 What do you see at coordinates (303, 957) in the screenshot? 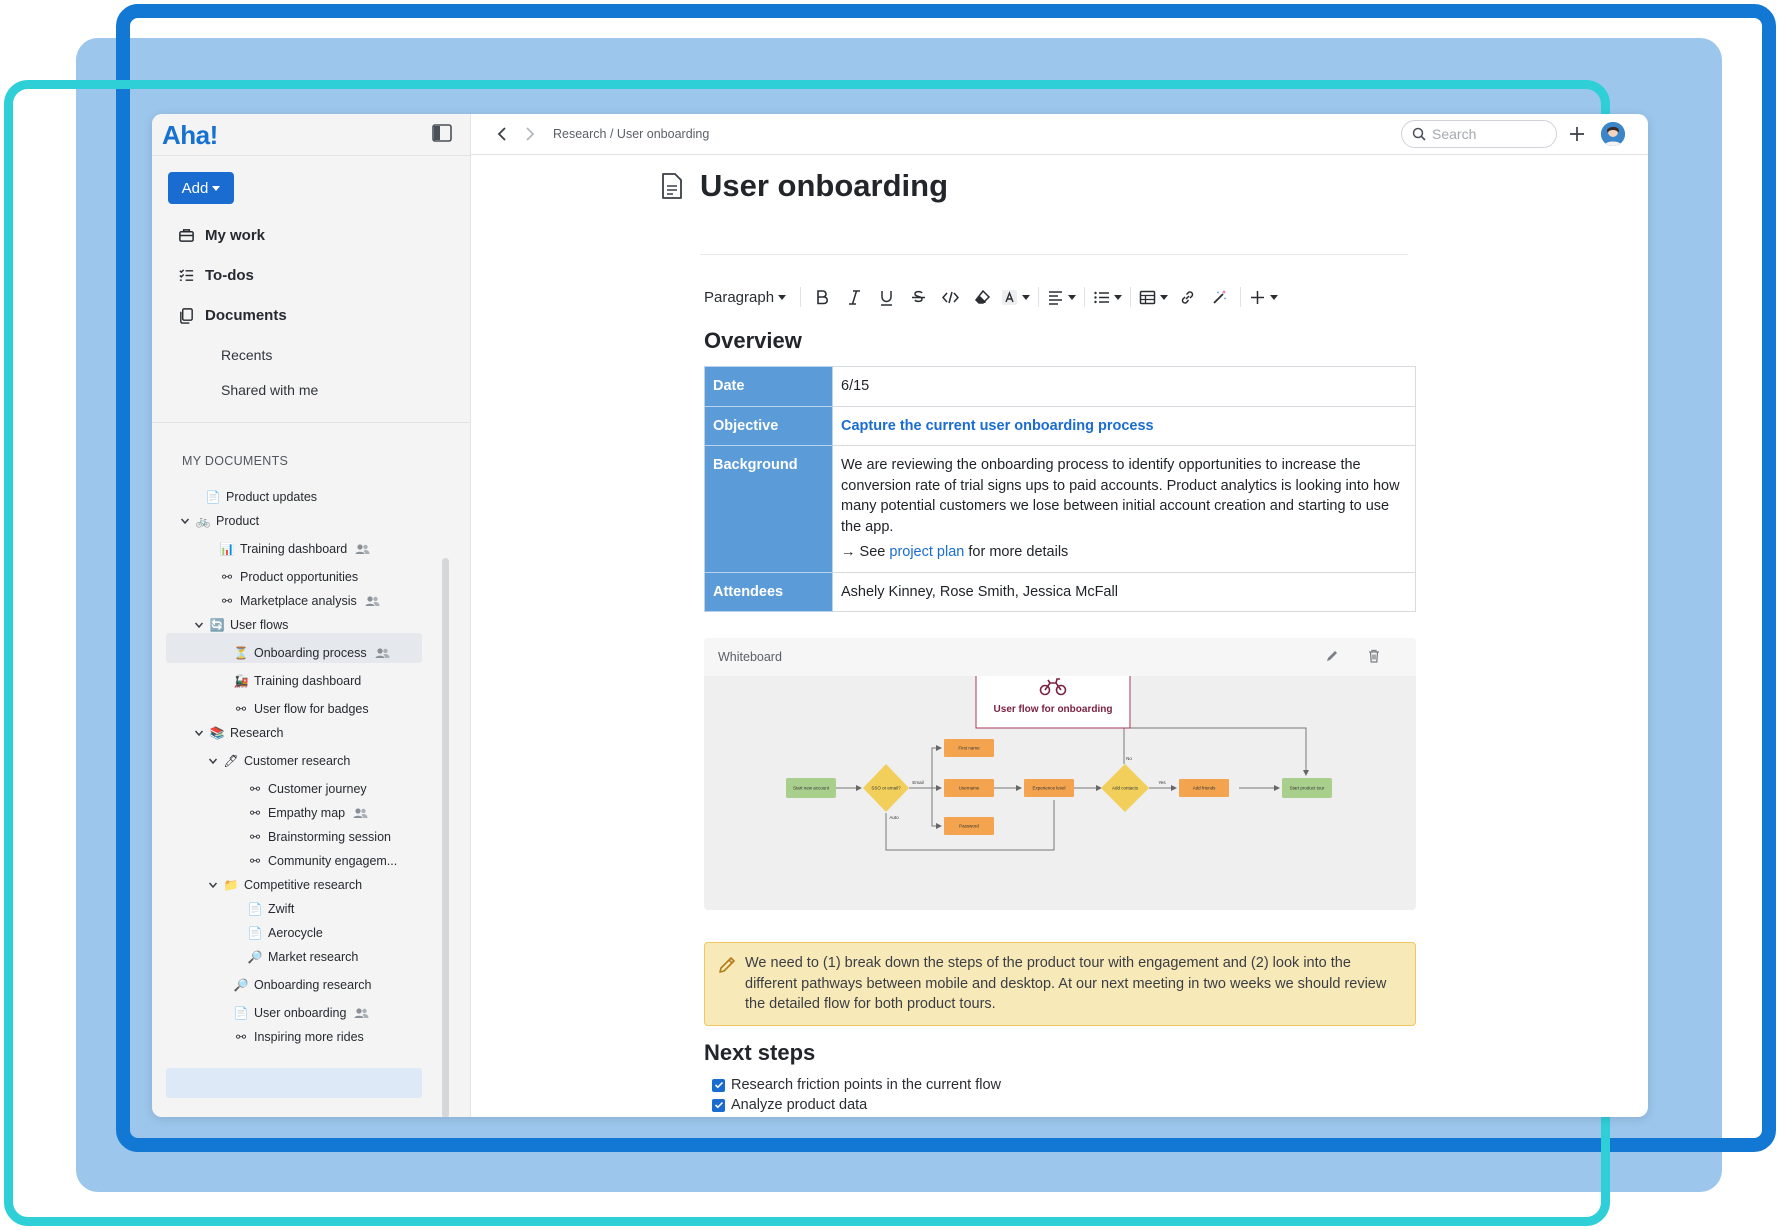
I see `tree-item: 🔎 Market research` at bounding box center [303, 957].